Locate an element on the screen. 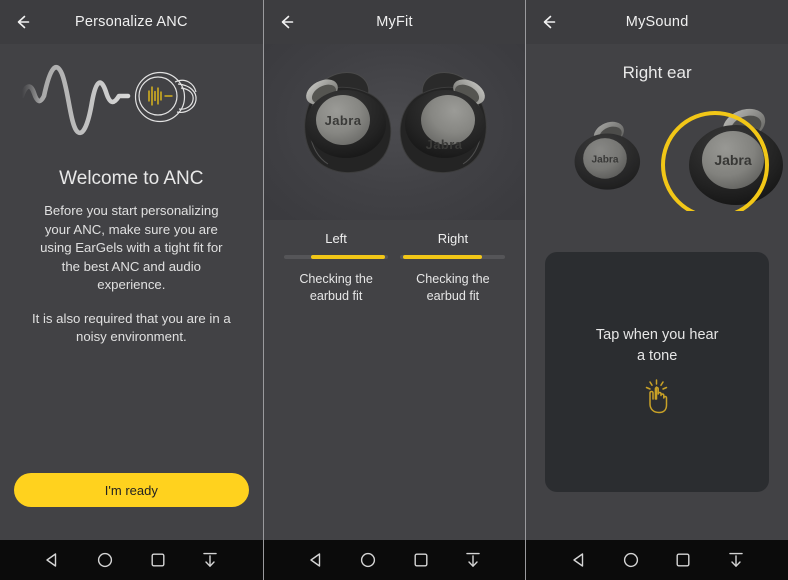  left-earbud-option: Jabra is located at coordinates (607, 155).